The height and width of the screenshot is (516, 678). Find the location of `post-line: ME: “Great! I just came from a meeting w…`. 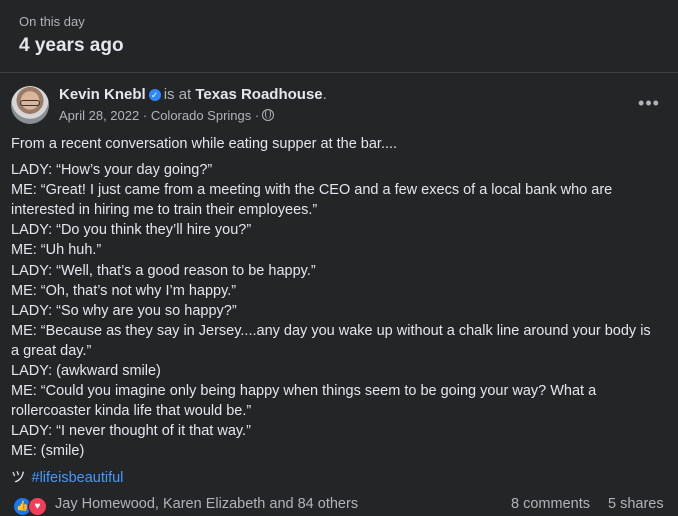

post-line: ME: “Great! I just came from a meeting w… is located at coordinates (312, 200).